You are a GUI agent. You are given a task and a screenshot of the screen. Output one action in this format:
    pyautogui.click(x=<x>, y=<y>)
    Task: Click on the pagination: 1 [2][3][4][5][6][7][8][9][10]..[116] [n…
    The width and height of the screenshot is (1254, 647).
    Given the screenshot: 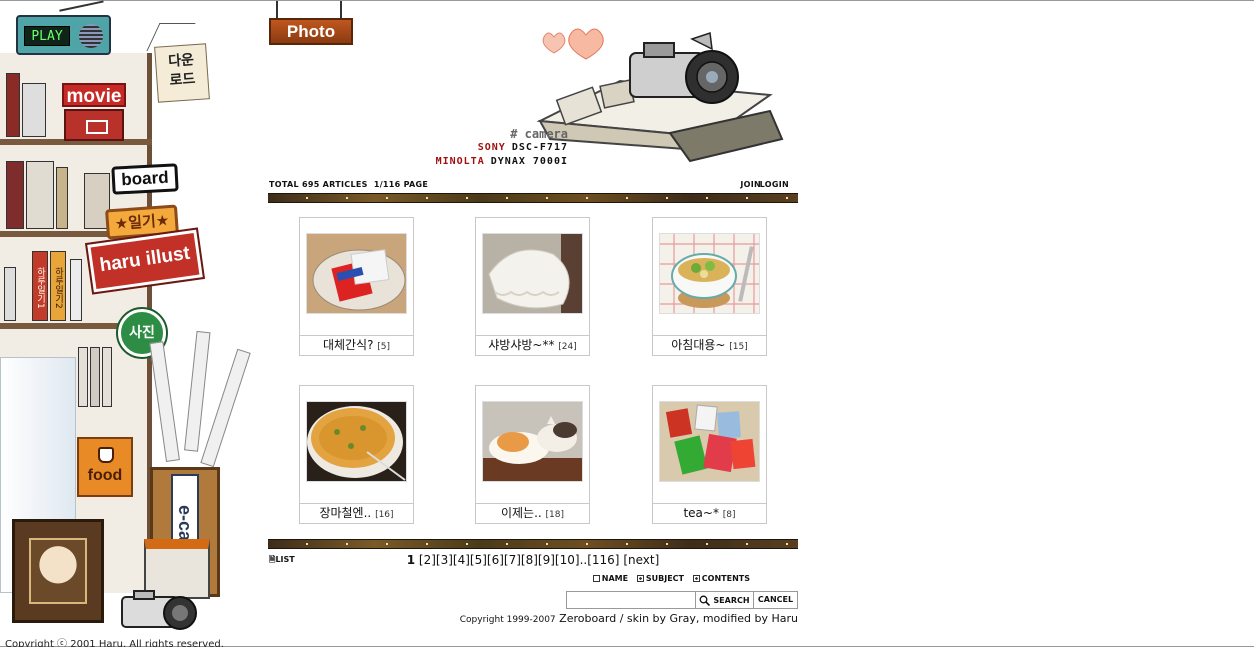 What is the action you would take?
    pyautogui.click(x=533, y=560)
    